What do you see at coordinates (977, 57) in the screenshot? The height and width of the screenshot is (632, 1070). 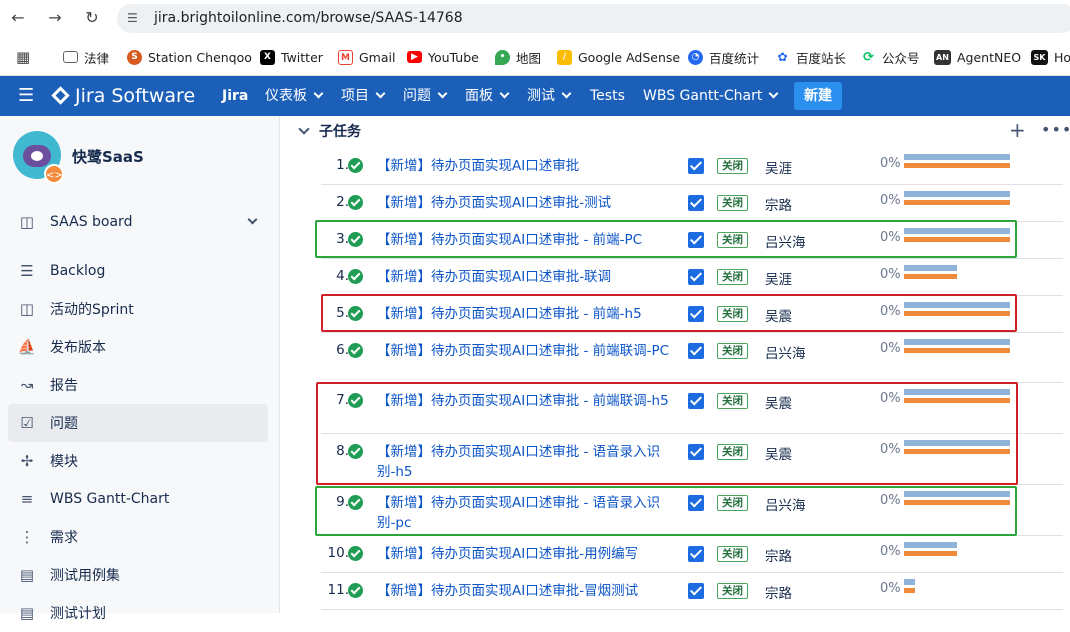 I see `bookmark-agentneo: AN AgentNEO` at bounding box center [977, 57].